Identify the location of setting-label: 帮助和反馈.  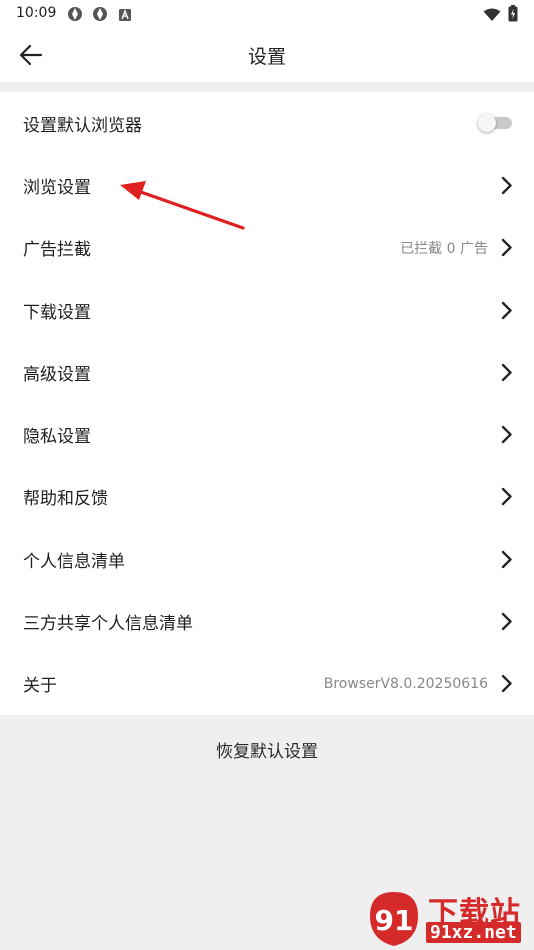
(65, 499).